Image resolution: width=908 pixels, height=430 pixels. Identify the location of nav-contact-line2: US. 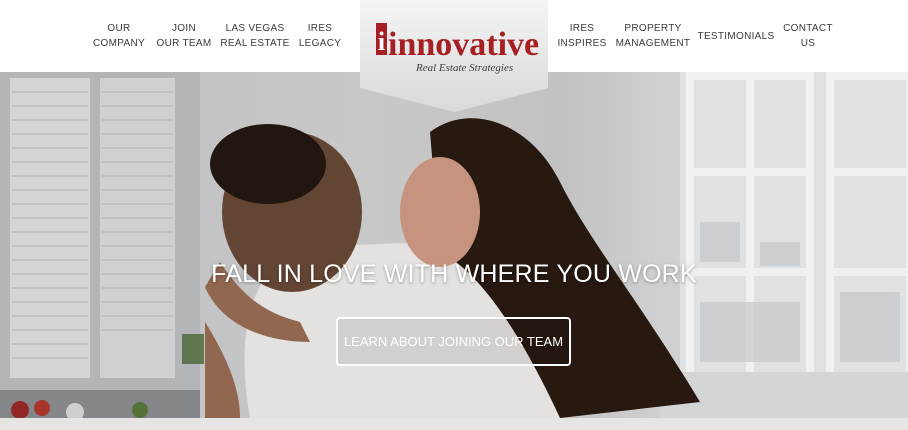
(808, 43).